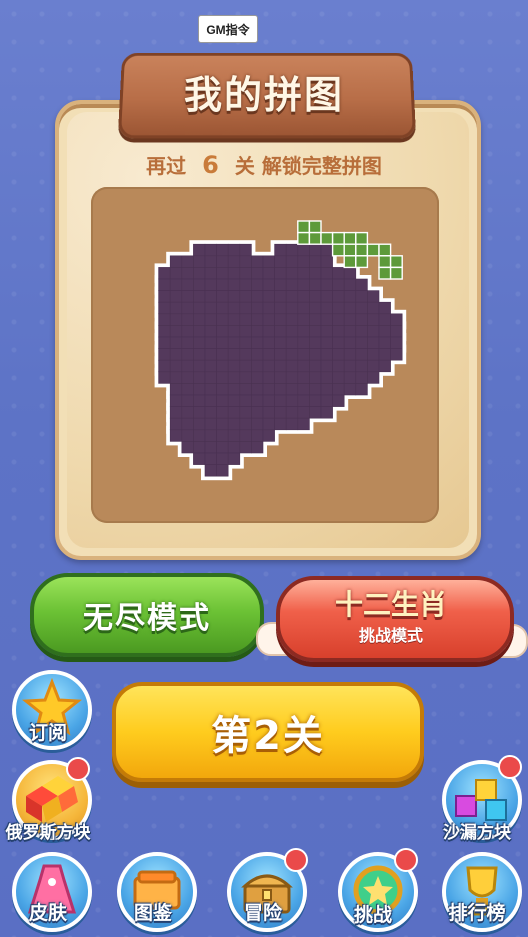  I want to click on tetris-notification-dot, so click(78, 769).